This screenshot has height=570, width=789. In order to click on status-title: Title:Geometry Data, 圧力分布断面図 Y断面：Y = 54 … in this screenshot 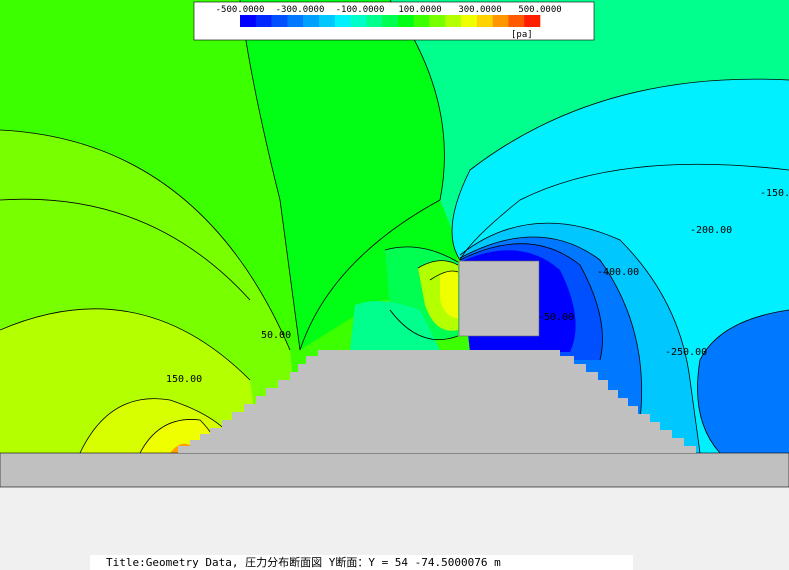, I will do `click(303, 562)`.